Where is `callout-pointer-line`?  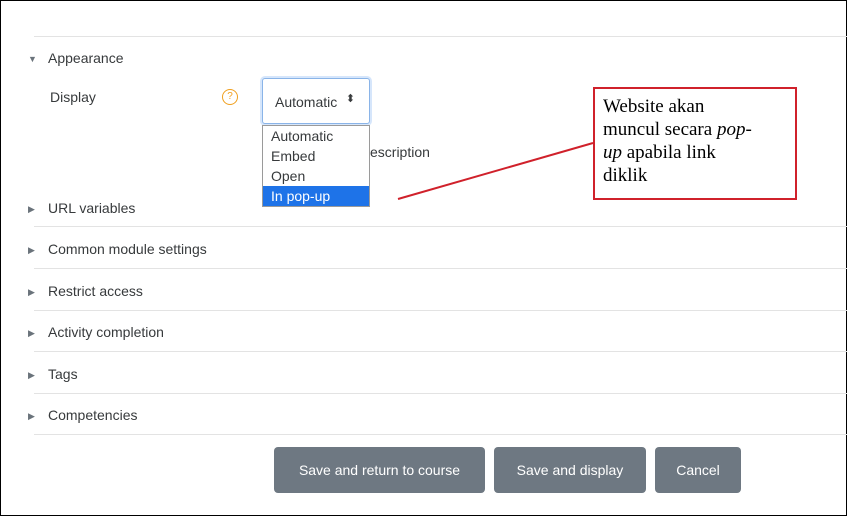
callout-pointer-line is located at coordinates (495, 171).